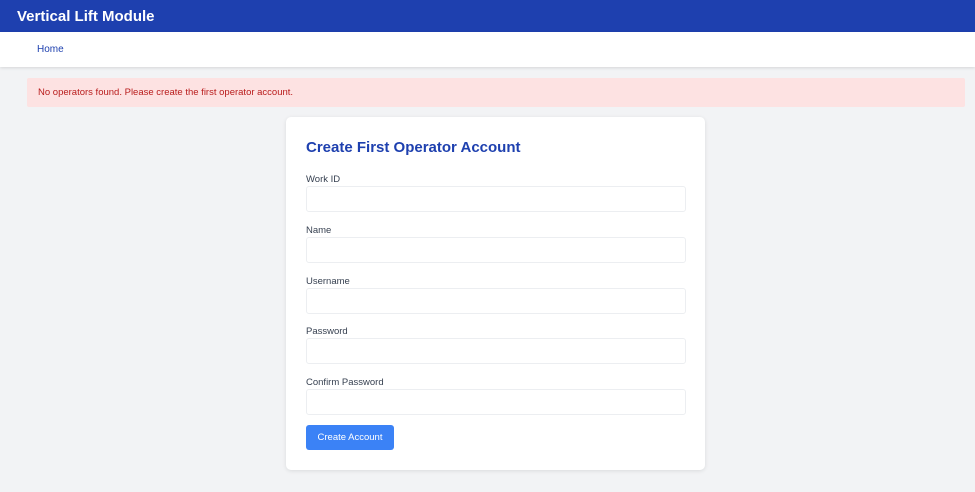 This screenshot has height=492, width=975. Describe the element at coordinates (487, 16) in the screenshot. I see `top-bar: Vertical Lift Module` at that location.